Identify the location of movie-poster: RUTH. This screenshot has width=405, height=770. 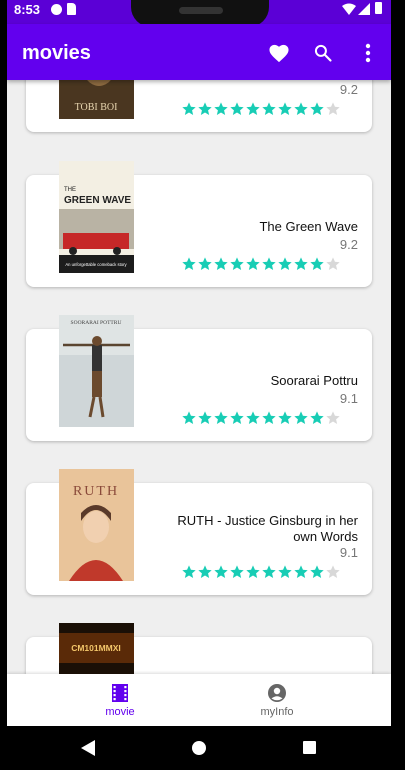
(96, 525).